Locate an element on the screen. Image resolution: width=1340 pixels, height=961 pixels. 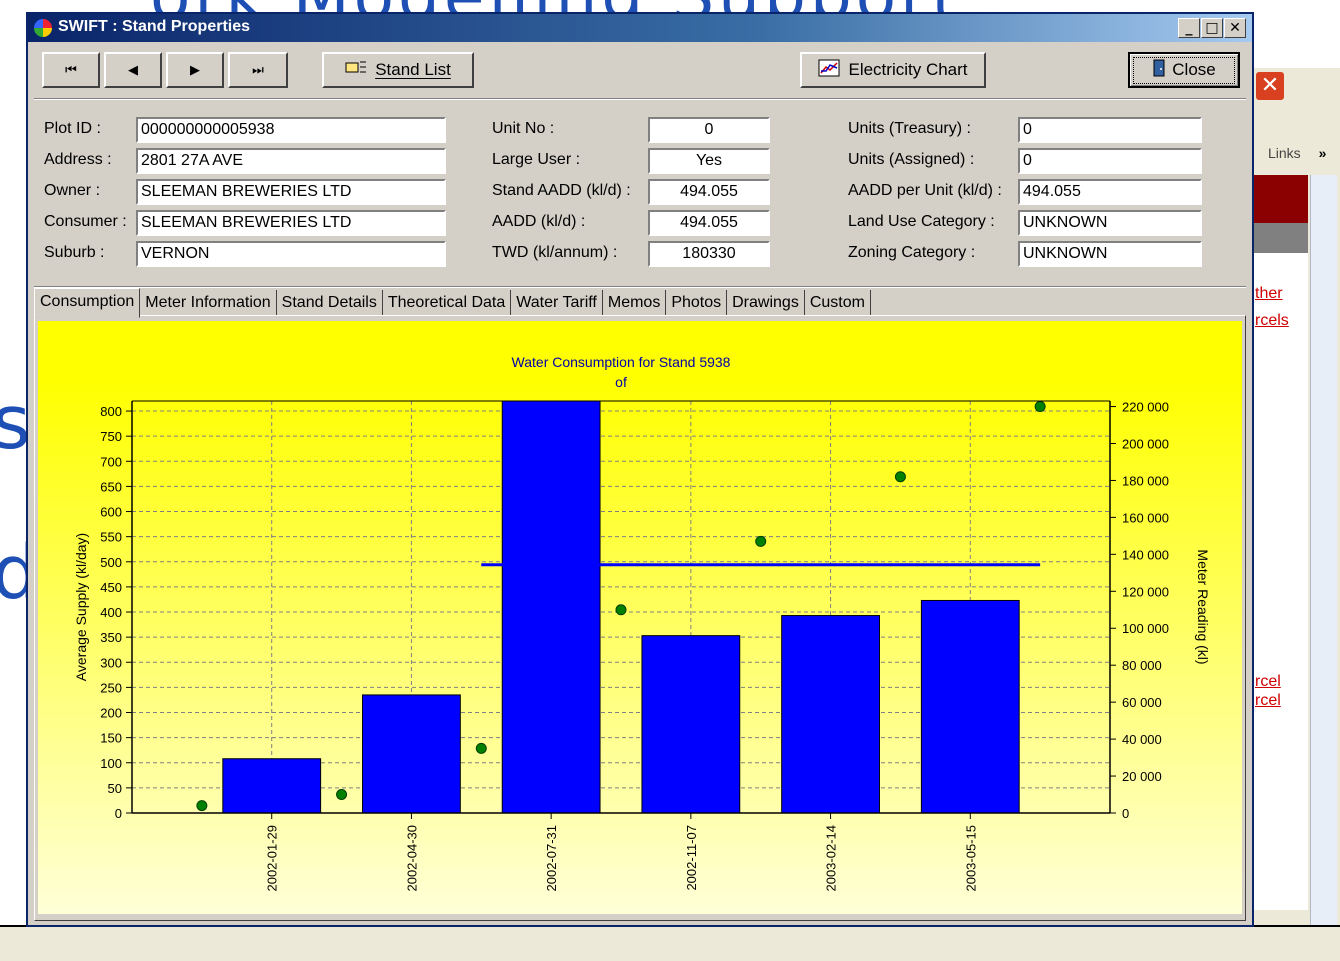
first-record-button: ⏮ is located at coordinates (71, 70).